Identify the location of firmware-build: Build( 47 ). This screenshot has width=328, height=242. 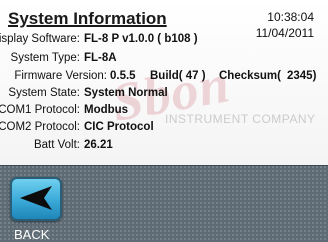
(178, 76).